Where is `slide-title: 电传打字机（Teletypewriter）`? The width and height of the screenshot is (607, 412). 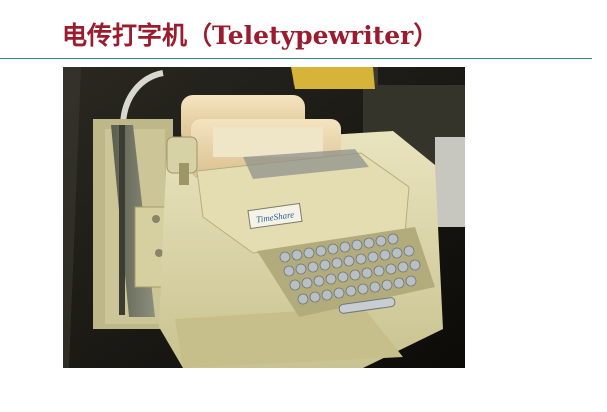 slide-title: 电传打字机（Teletypewriter） is located at coordinates (250, 35).